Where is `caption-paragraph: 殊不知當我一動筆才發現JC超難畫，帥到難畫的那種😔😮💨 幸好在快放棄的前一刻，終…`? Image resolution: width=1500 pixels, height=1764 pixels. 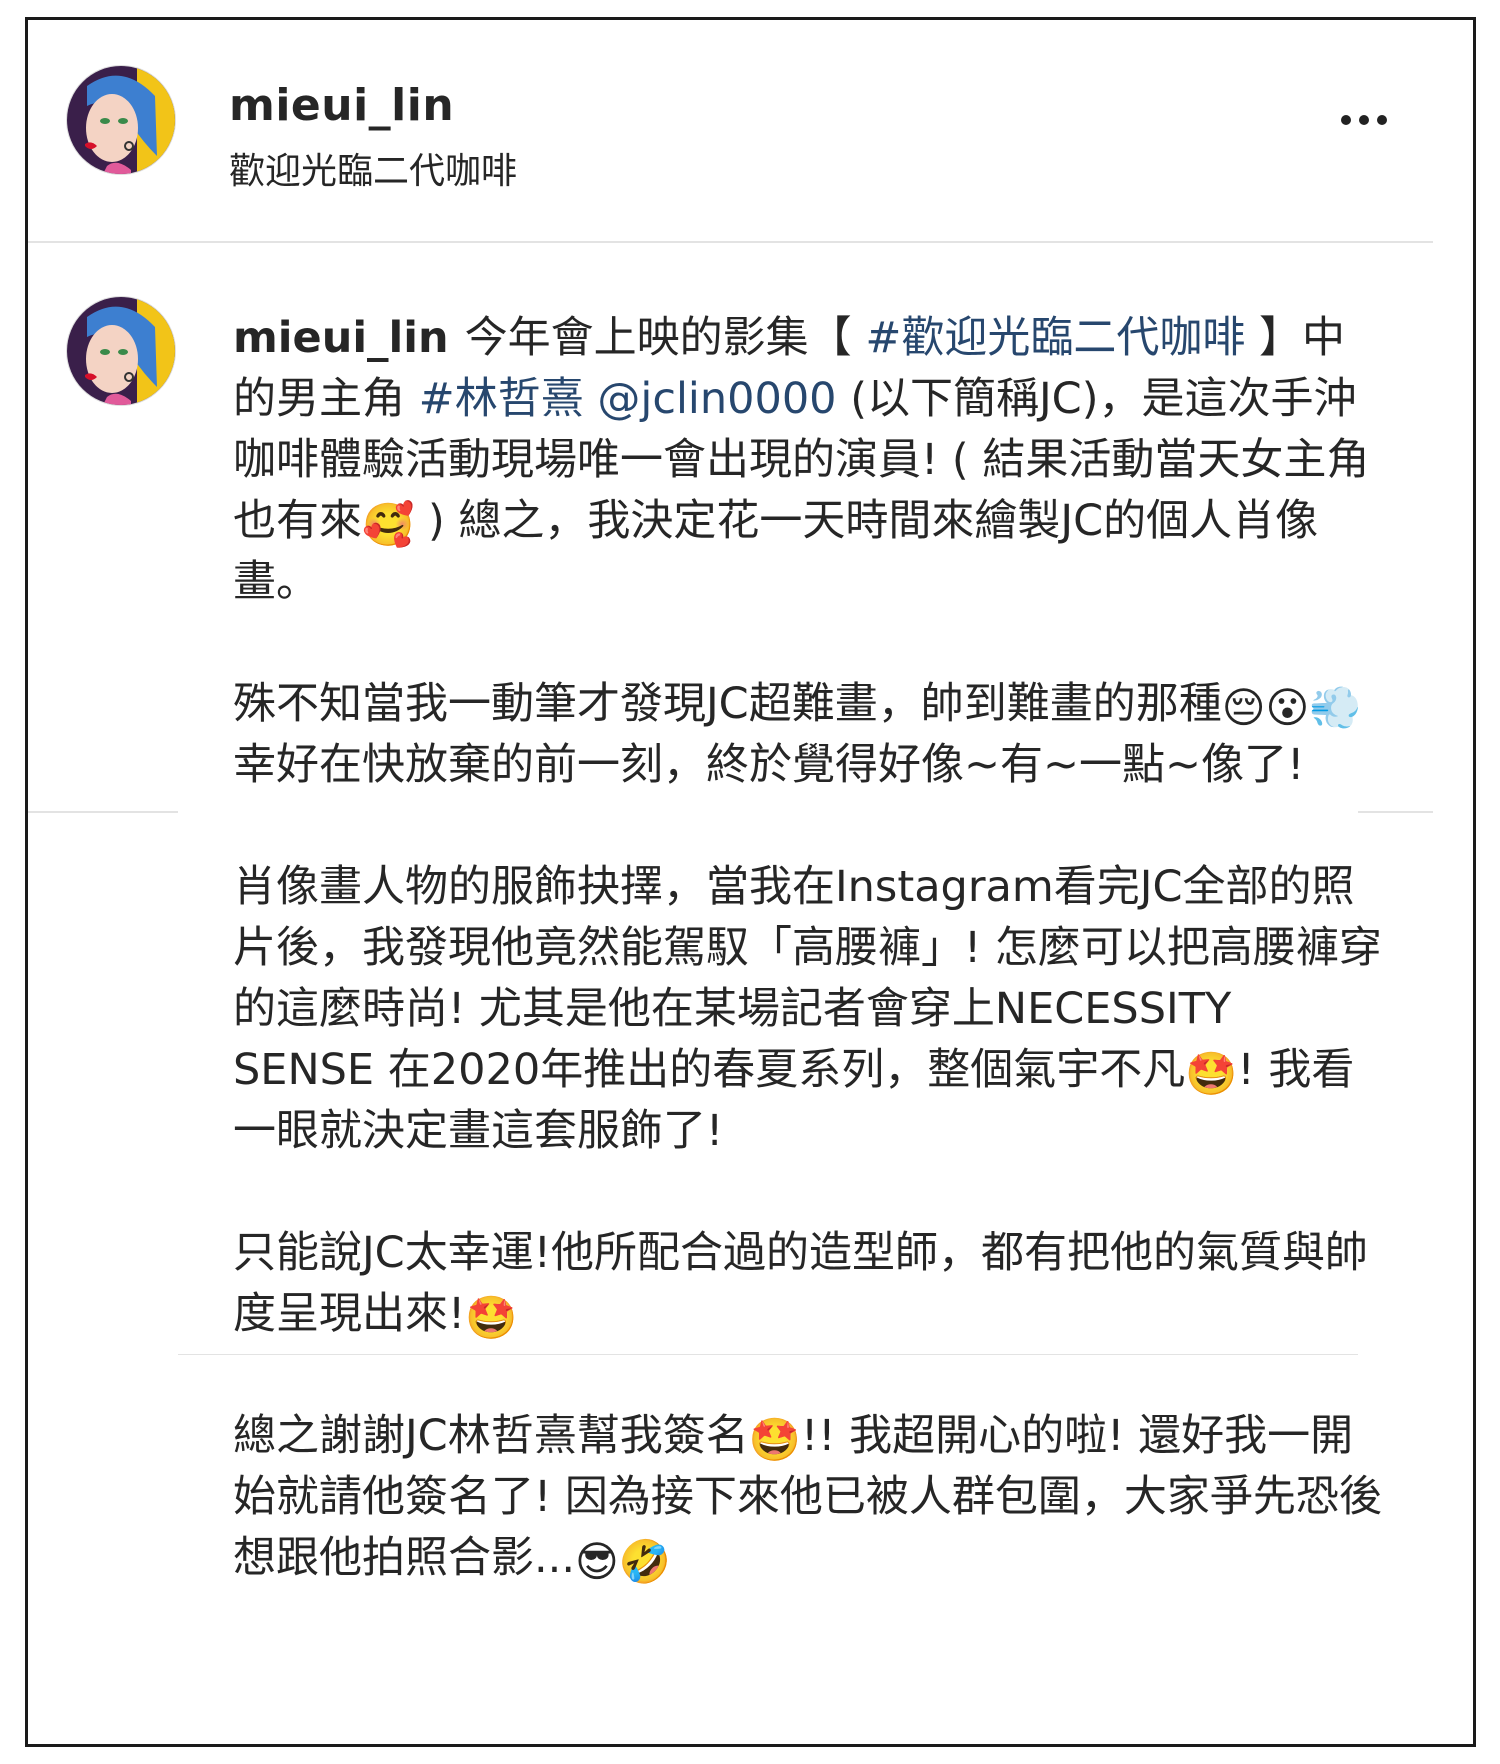
caption-paragraph: 殊不知當我一動筆才發現JC超難畫，帥到難畫的那種😔😮💨 幸好在快放棄的前一刻，終… is located at coordinates (808, 735).